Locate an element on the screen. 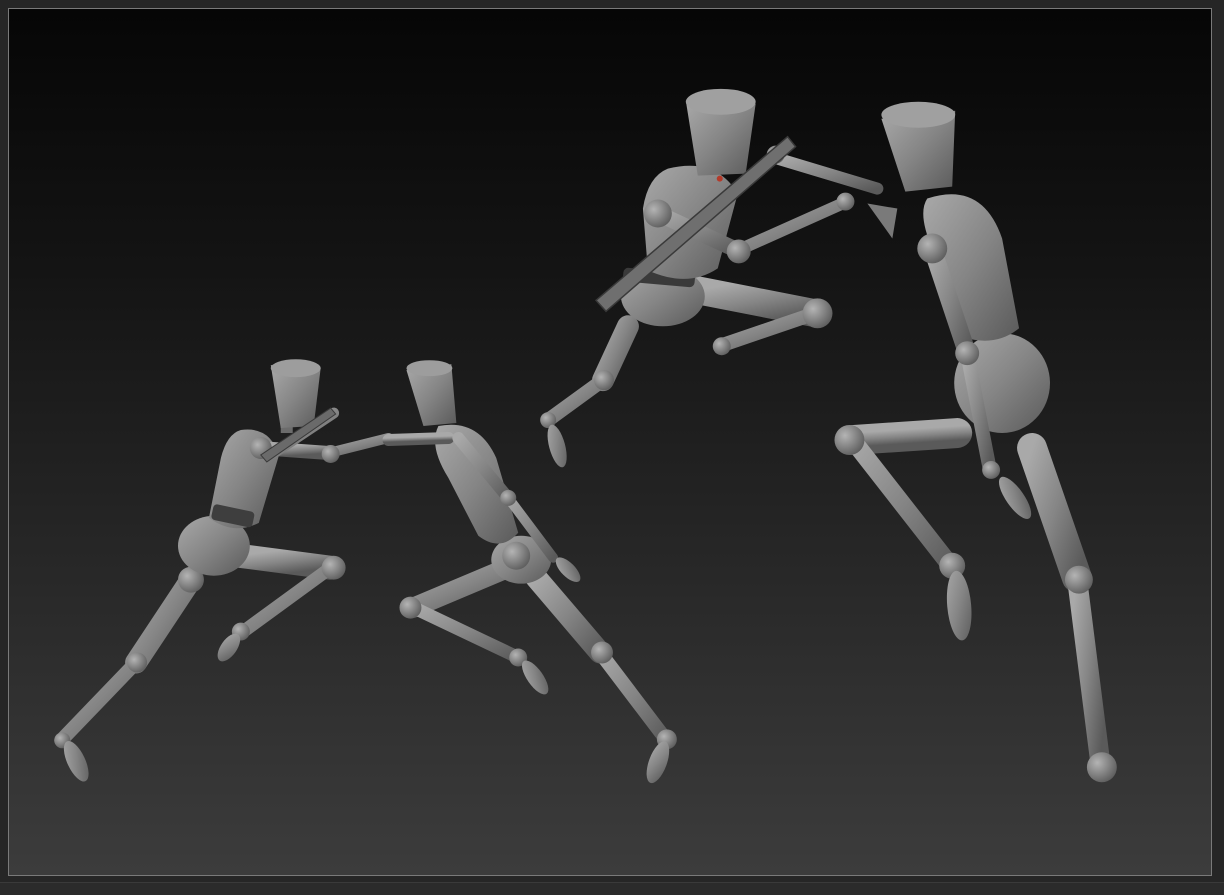  mannequin-figure-small-left is located at coordinates (224, 572).